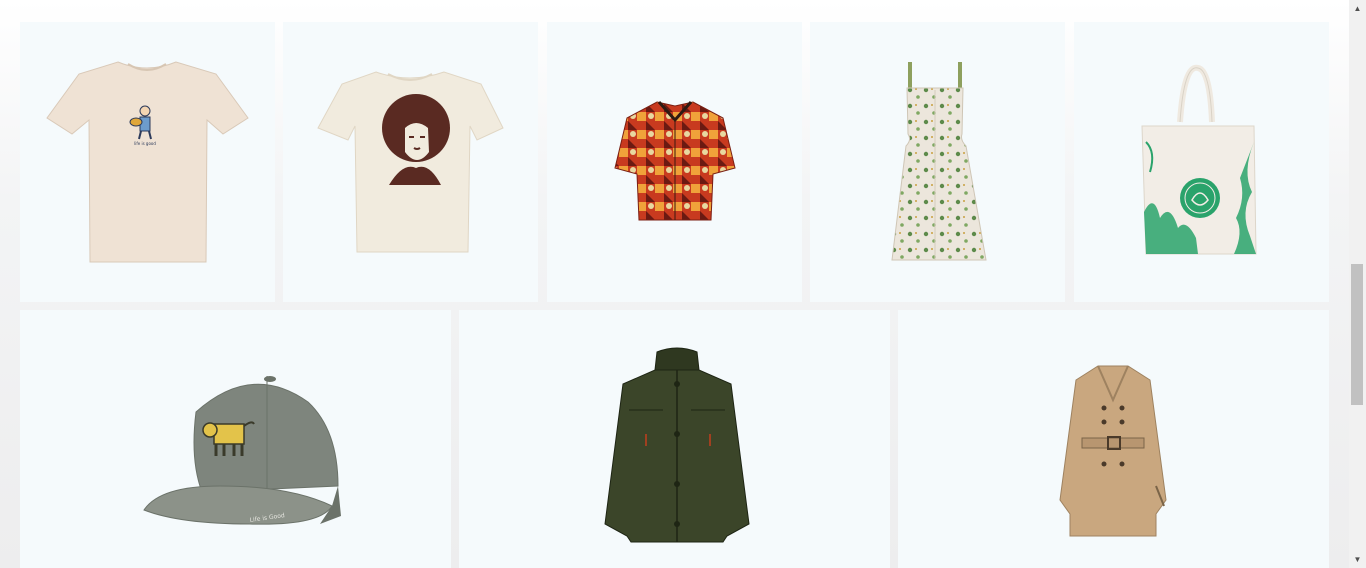 The image size is (1366, 568). I want to click on shirt-icon, so click(675, 161).